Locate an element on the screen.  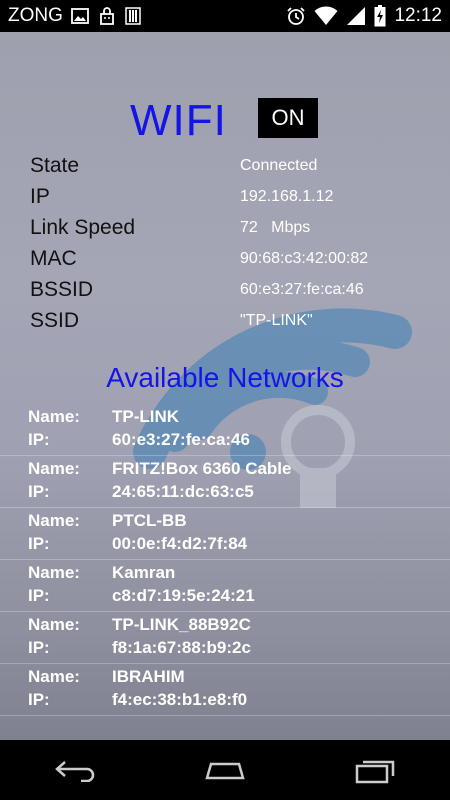
wifi-title: WIFI is located at coordinates (178, 120).